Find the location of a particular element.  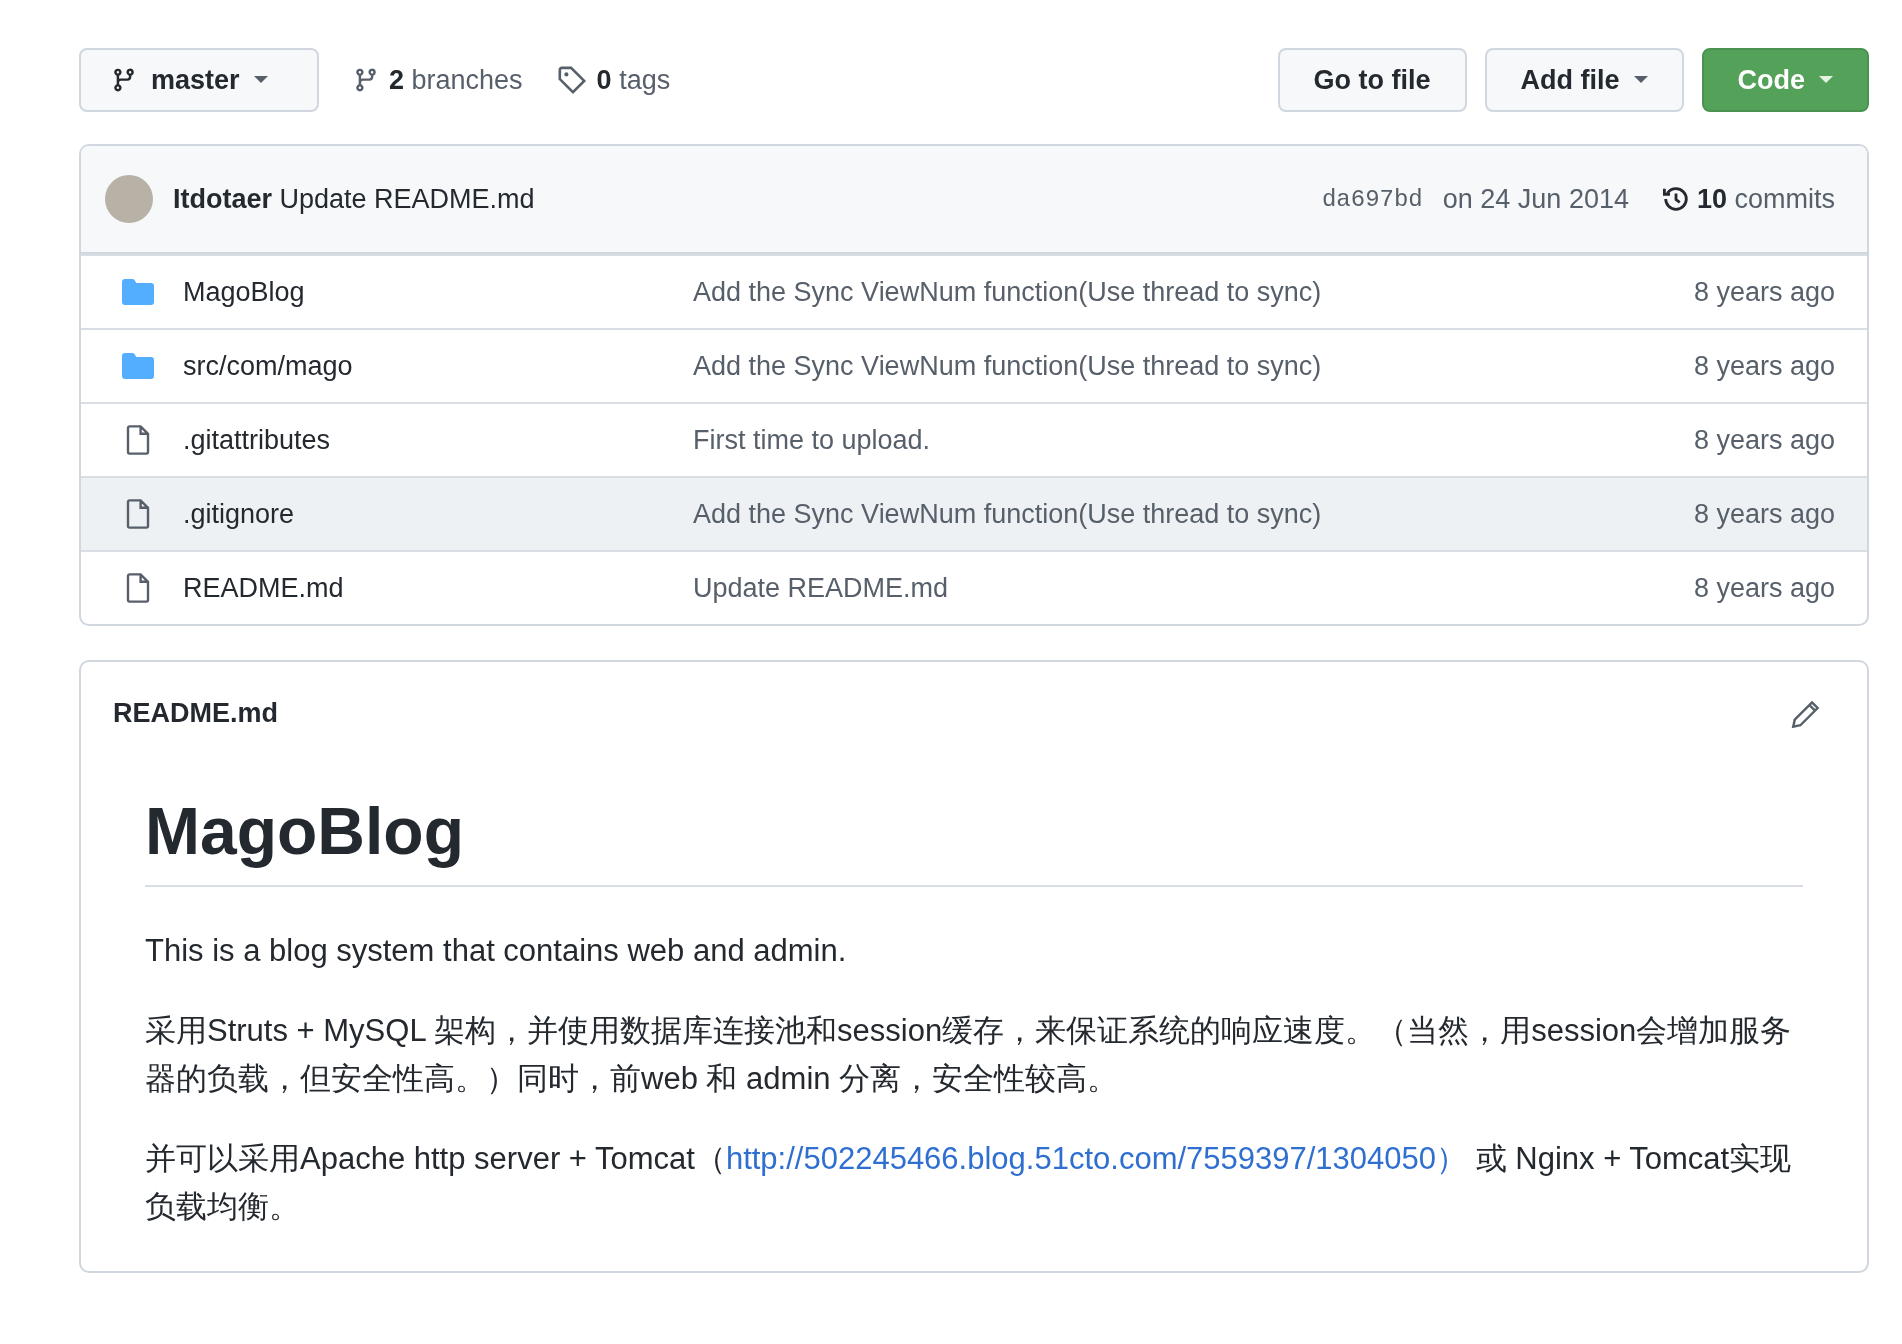

tags-link: 0 tags is located at coordinates (613, 80).